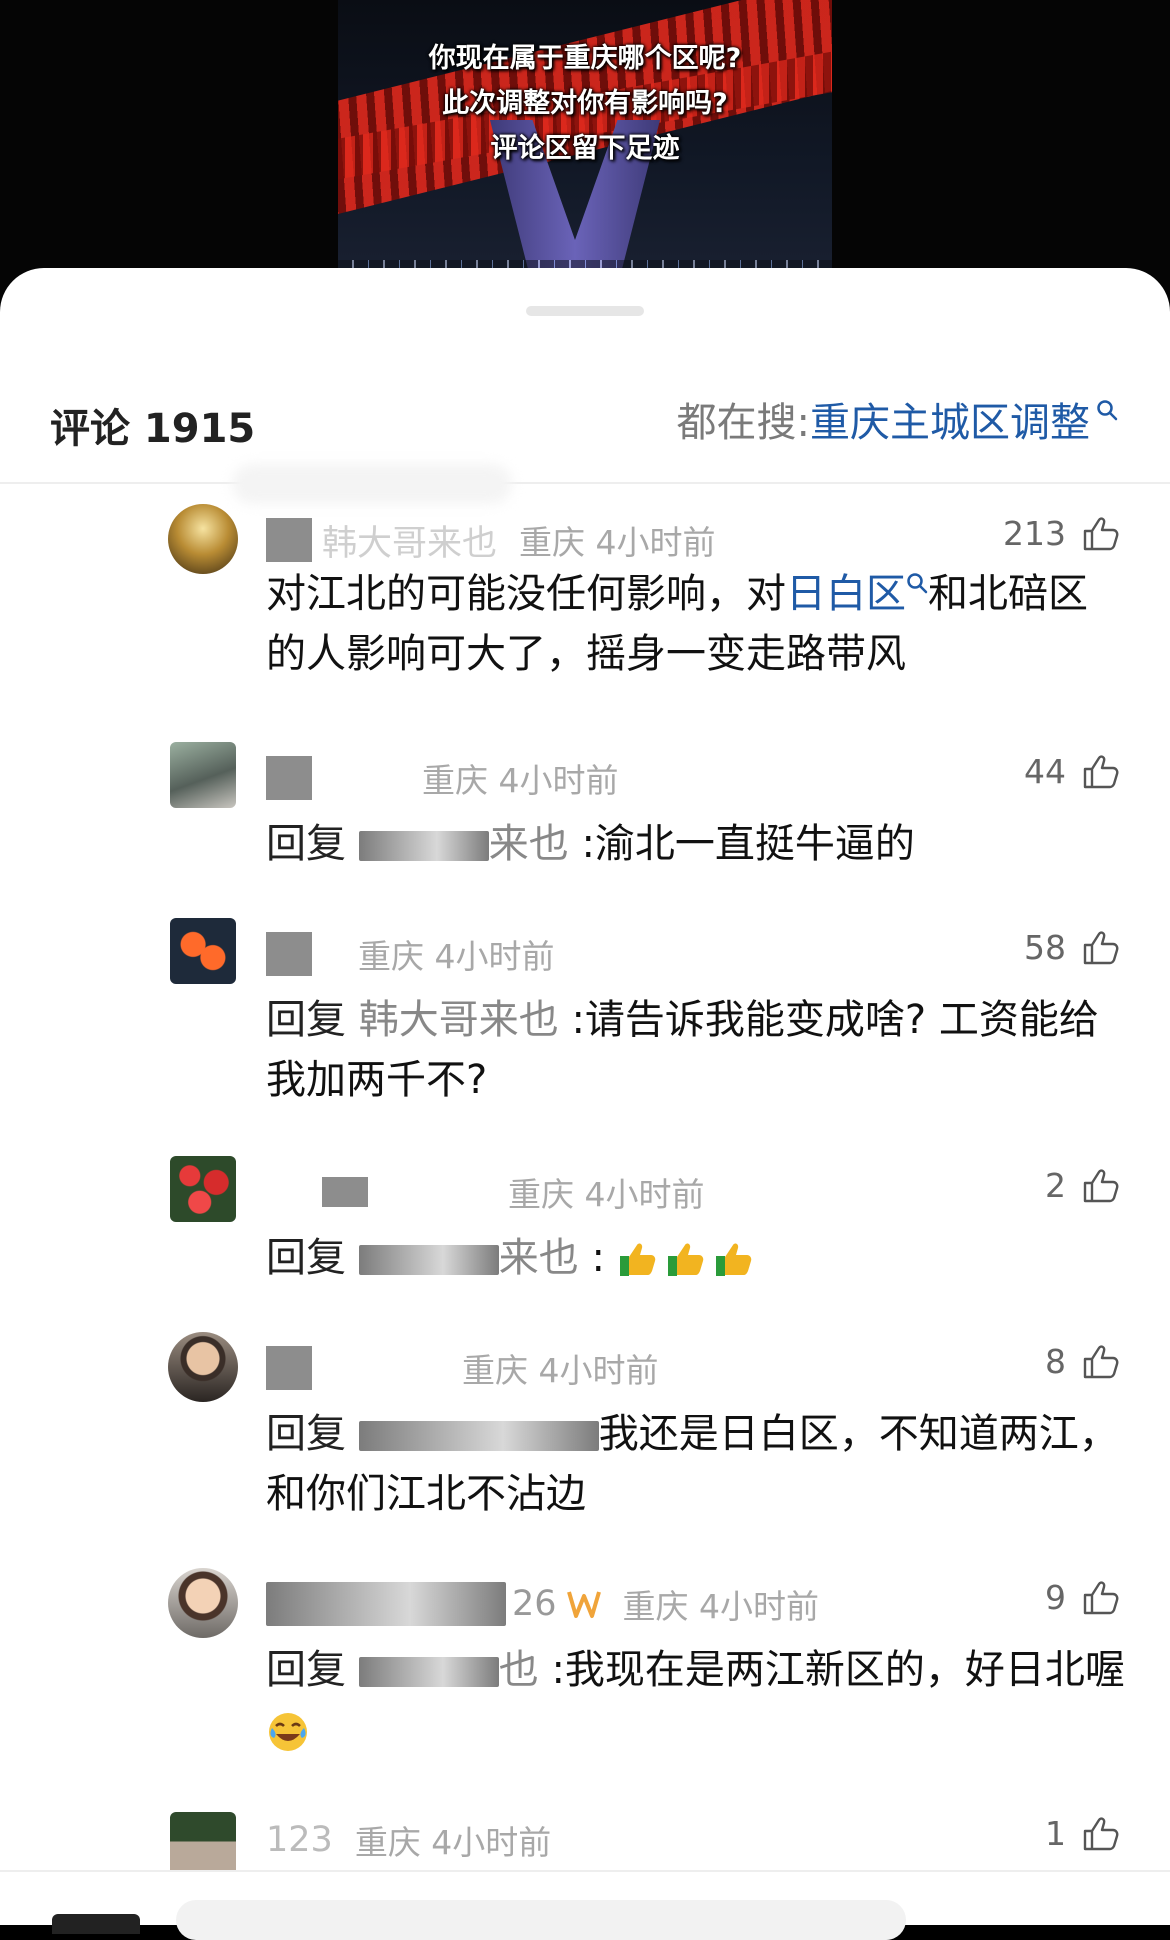 The width and height of the screenshot is (1170, 1940). I want to click on laughing-crying-emoji-icon, so click(288, 1732).